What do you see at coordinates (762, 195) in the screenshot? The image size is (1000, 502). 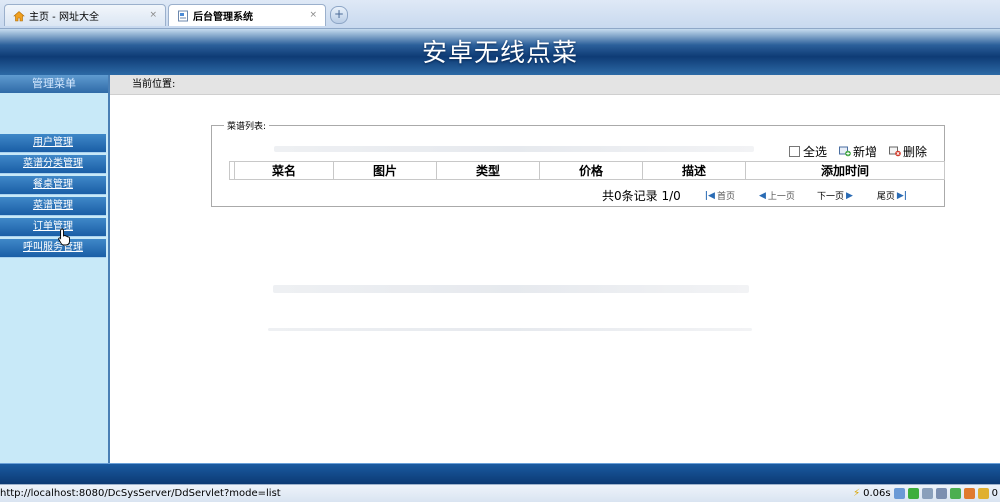 I see `prev-page-icon: ◀` at bounding box center [762, 195].